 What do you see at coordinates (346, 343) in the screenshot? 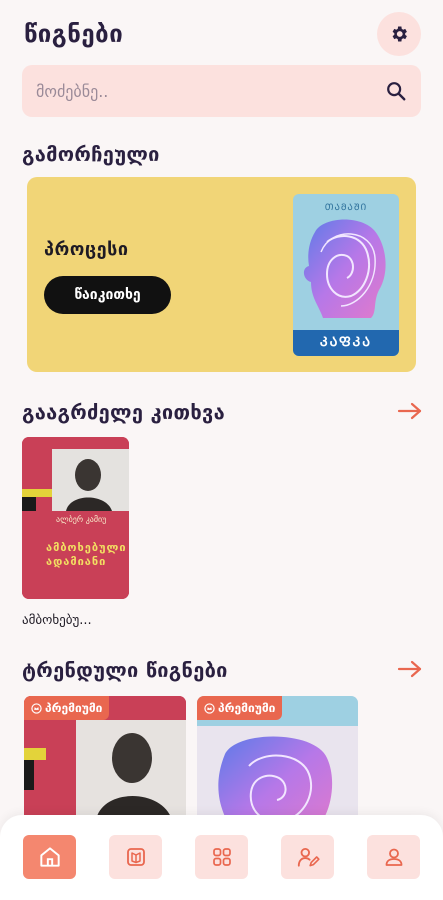
I see `cover-bottom-label: ᲙᲐᲤᲙᲐ` at bounding box center [346, 343].